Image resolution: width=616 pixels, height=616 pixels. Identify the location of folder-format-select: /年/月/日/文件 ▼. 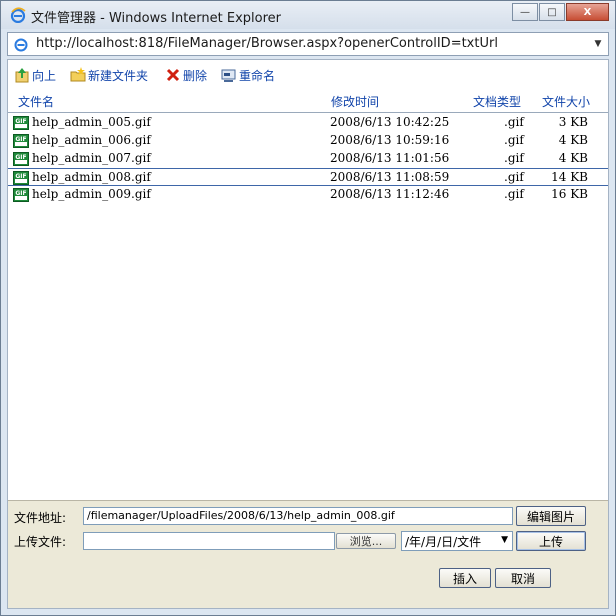
(457, 541).